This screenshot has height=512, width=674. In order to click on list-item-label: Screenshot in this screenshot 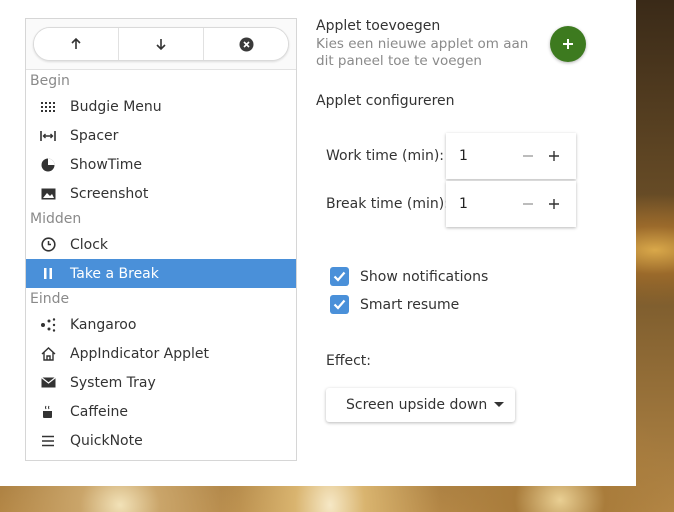, I will do `click(109, 193)`.